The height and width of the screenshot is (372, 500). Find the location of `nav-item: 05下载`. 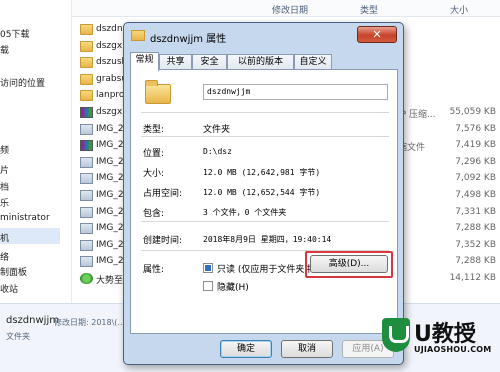

nav-item: 05下载 is located at coordinates (14, 33).